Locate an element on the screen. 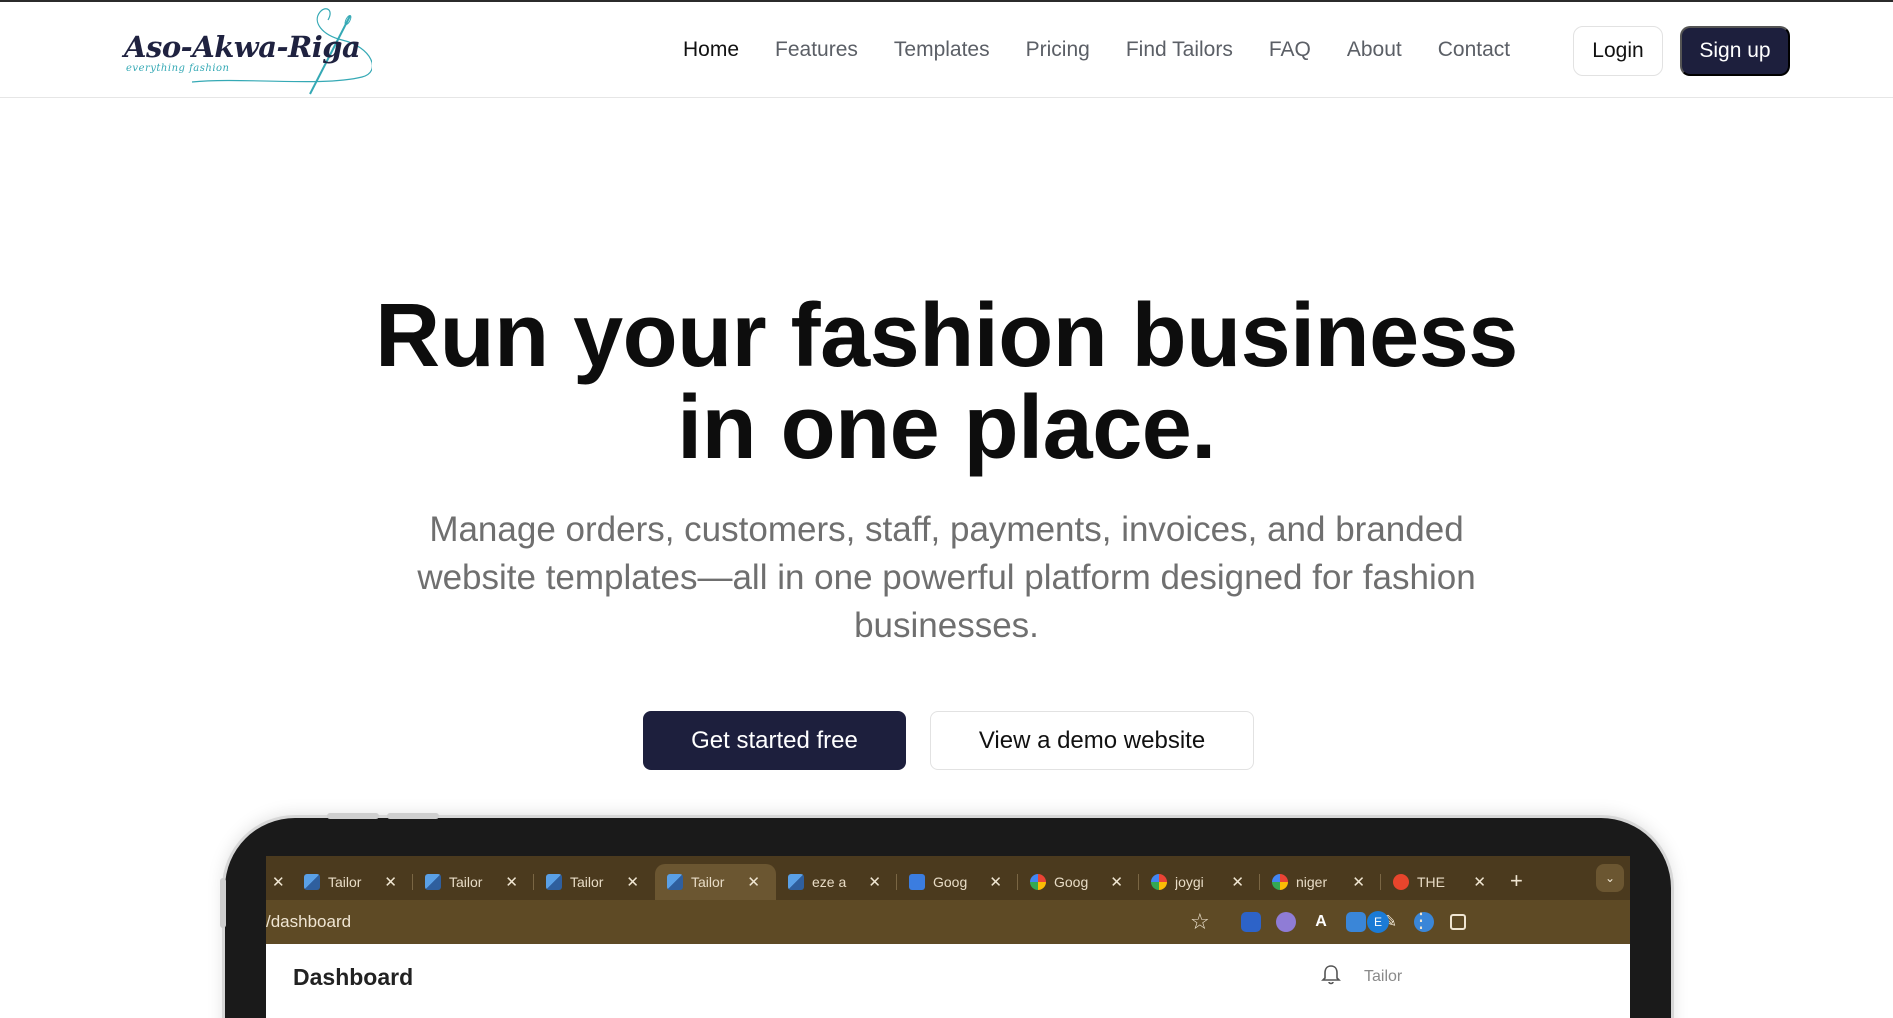 The image size is (1893, 1018). nav-link-faq: FAQ is located at coordinates (1290, 50).